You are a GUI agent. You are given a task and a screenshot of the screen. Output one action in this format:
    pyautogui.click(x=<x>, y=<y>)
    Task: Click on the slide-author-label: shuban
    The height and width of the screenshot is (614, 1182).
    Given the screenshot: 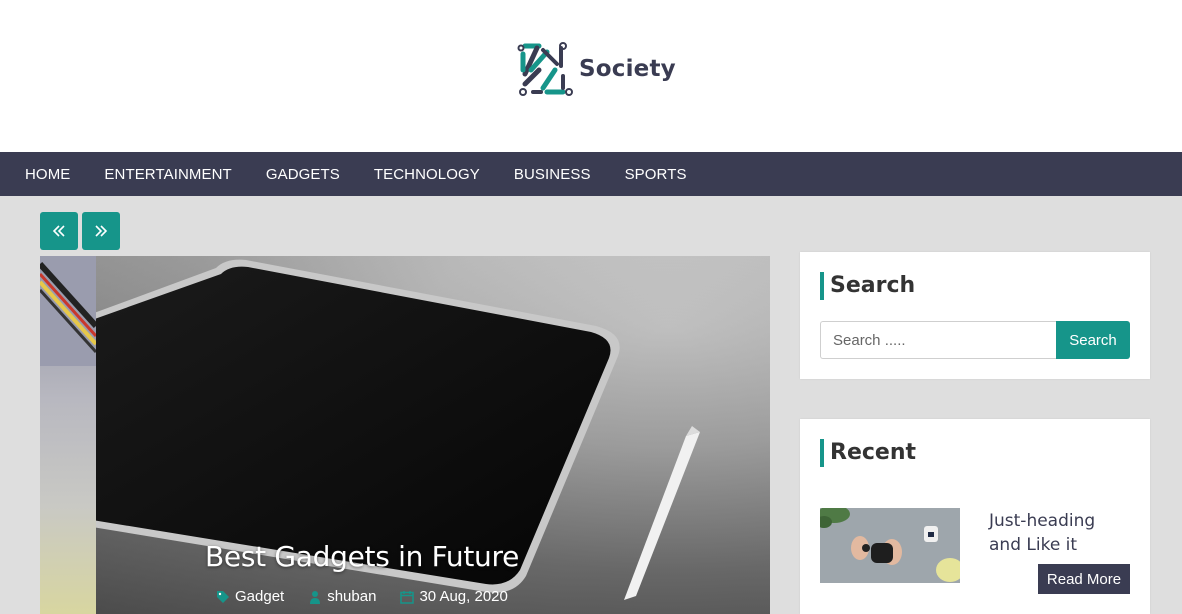 What is the action you would take?
    pyautogui.click(x=352, y=596)
    